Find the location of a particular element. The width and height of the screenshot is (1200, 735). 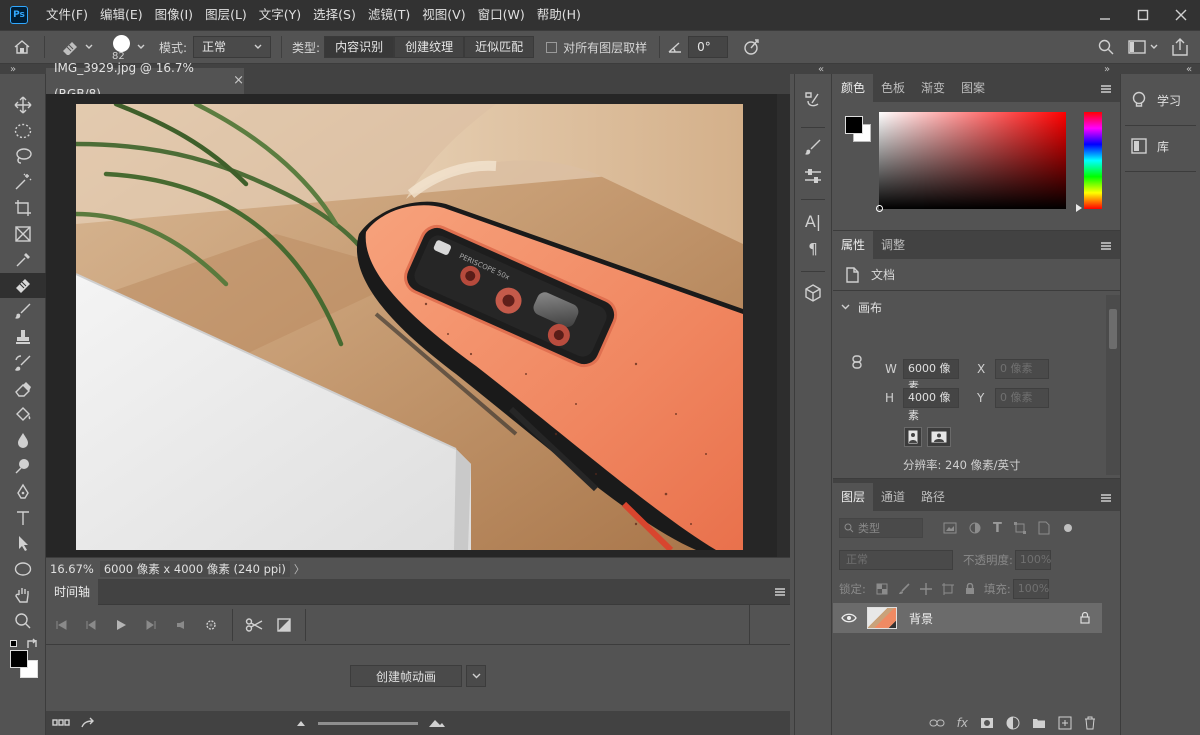

type-tool is located at coordinates (23, 518).